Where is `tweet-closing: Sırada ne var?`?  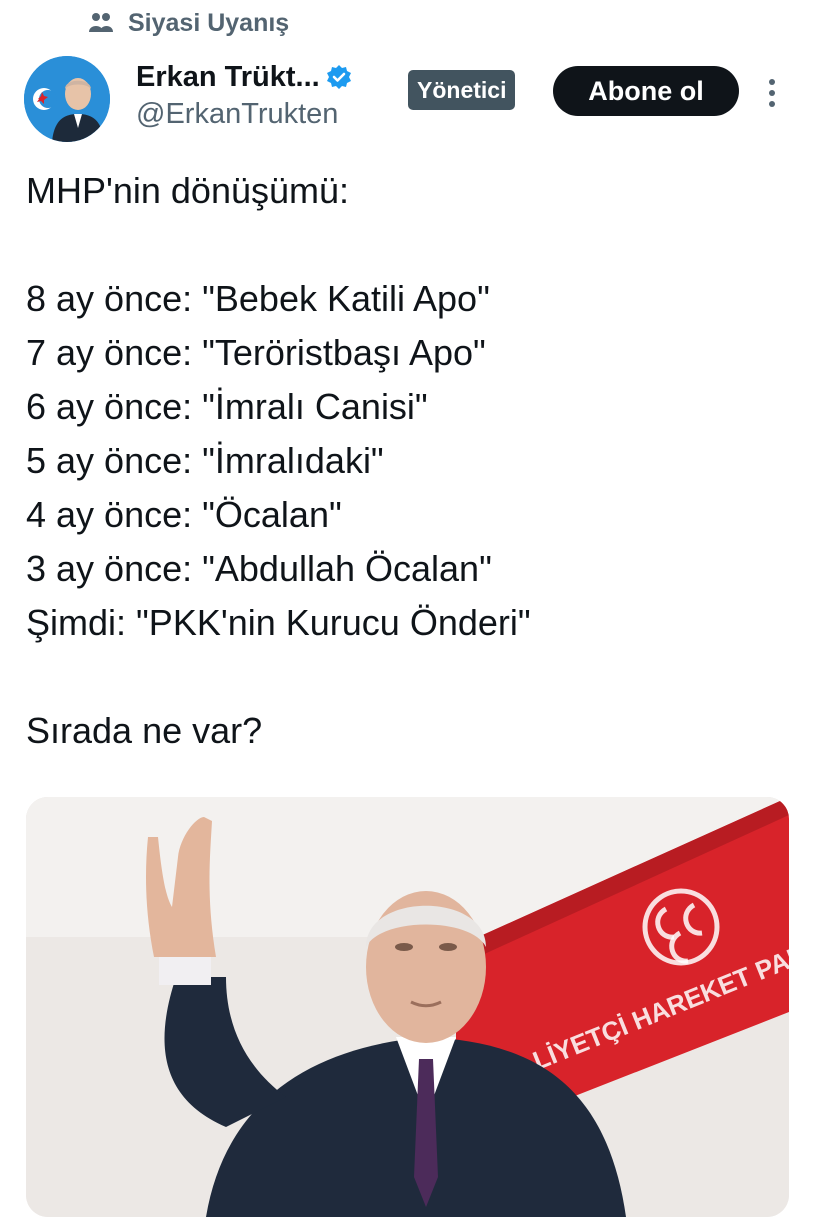 tweet-closing: Sırada ne var? is located at coordinates (144, 730).